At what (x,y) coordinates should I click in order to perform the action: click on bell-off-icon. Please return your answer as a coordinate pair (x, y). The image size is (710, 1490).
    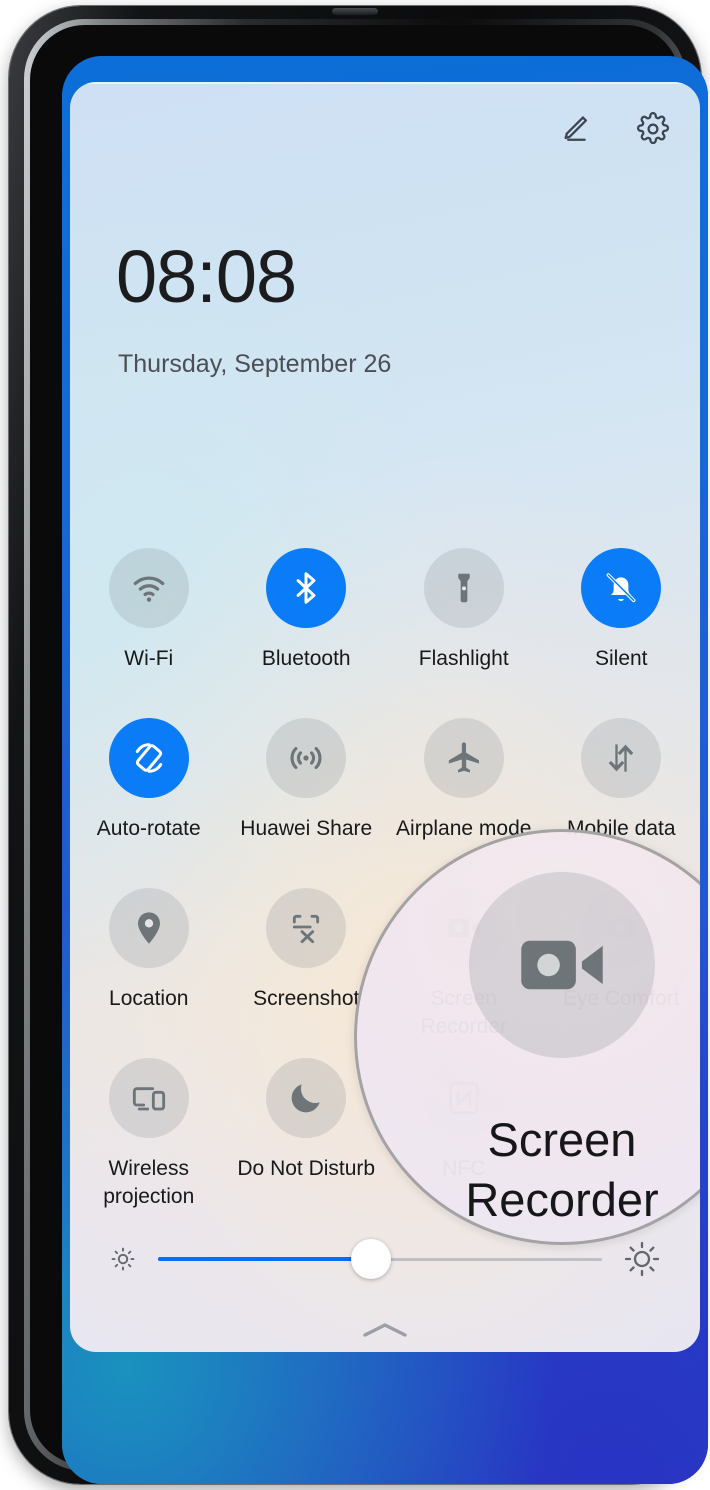
    Looking at the image, I should click on (621, 588).